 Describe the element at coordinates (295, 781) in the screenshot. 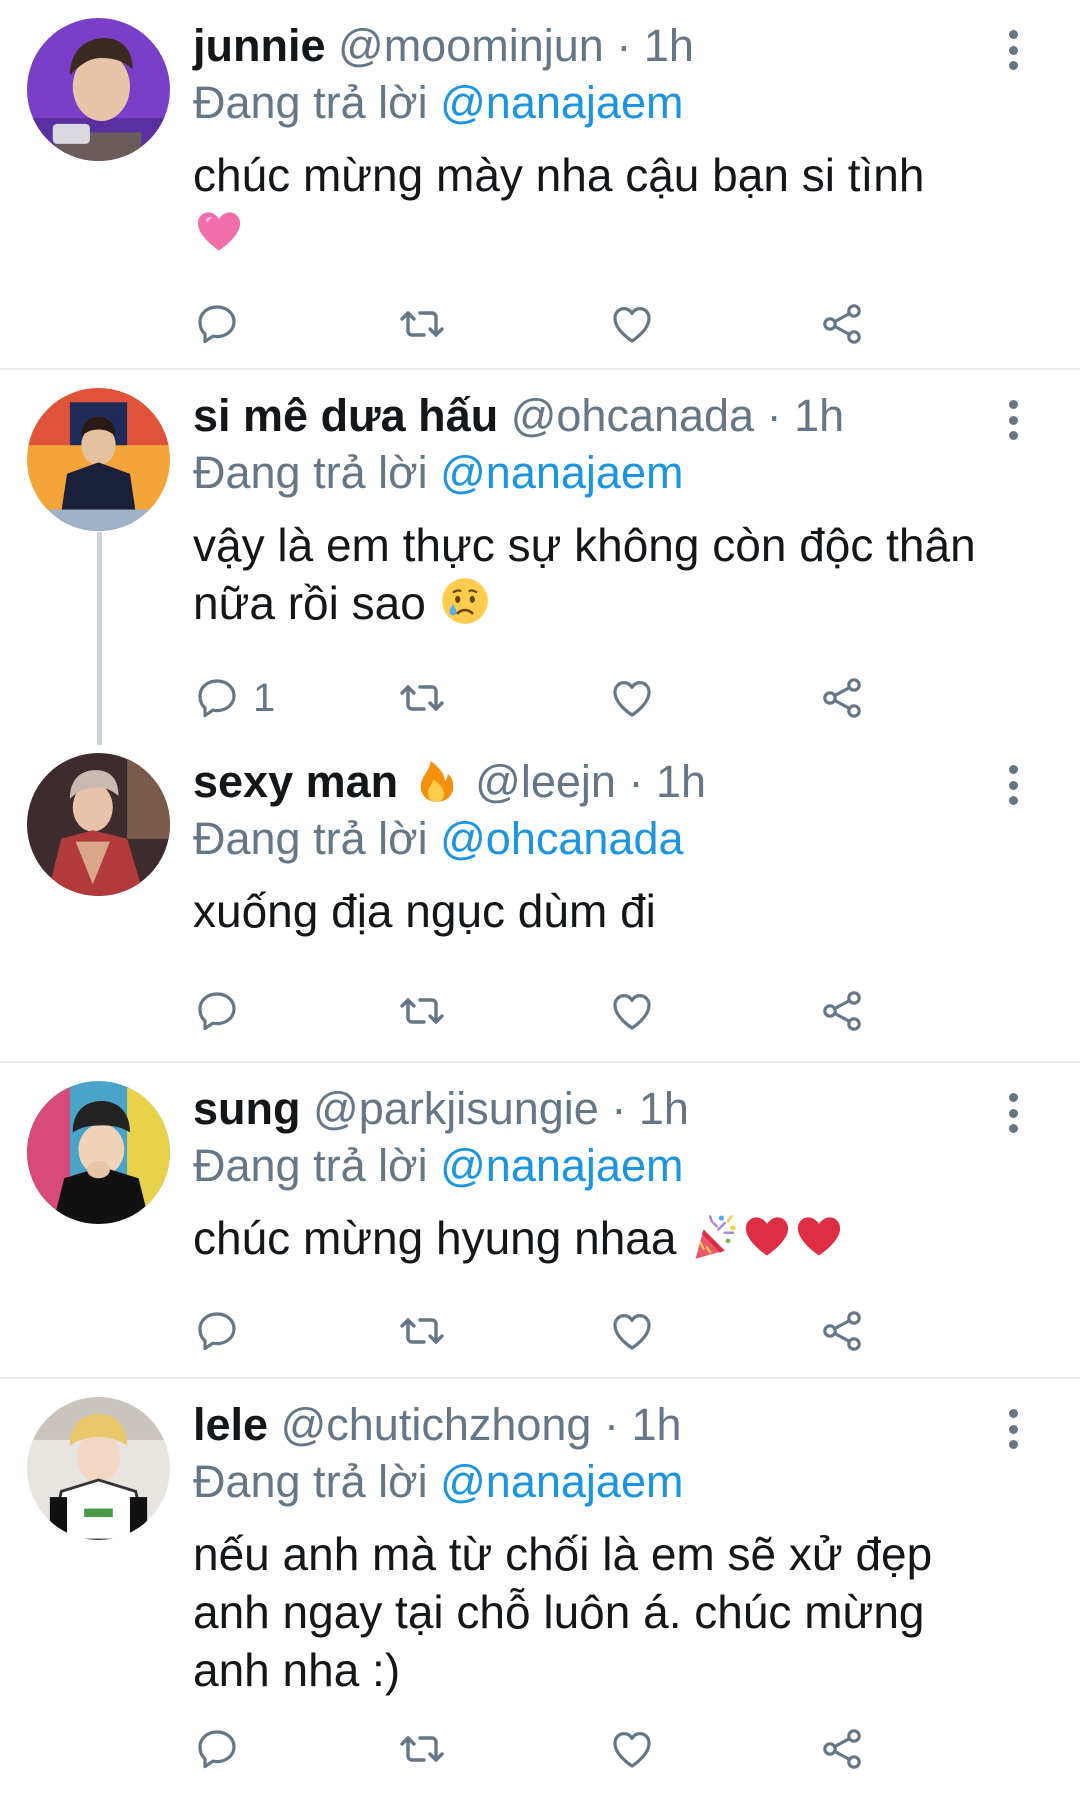

I see `display-name: sexy man` at that location.